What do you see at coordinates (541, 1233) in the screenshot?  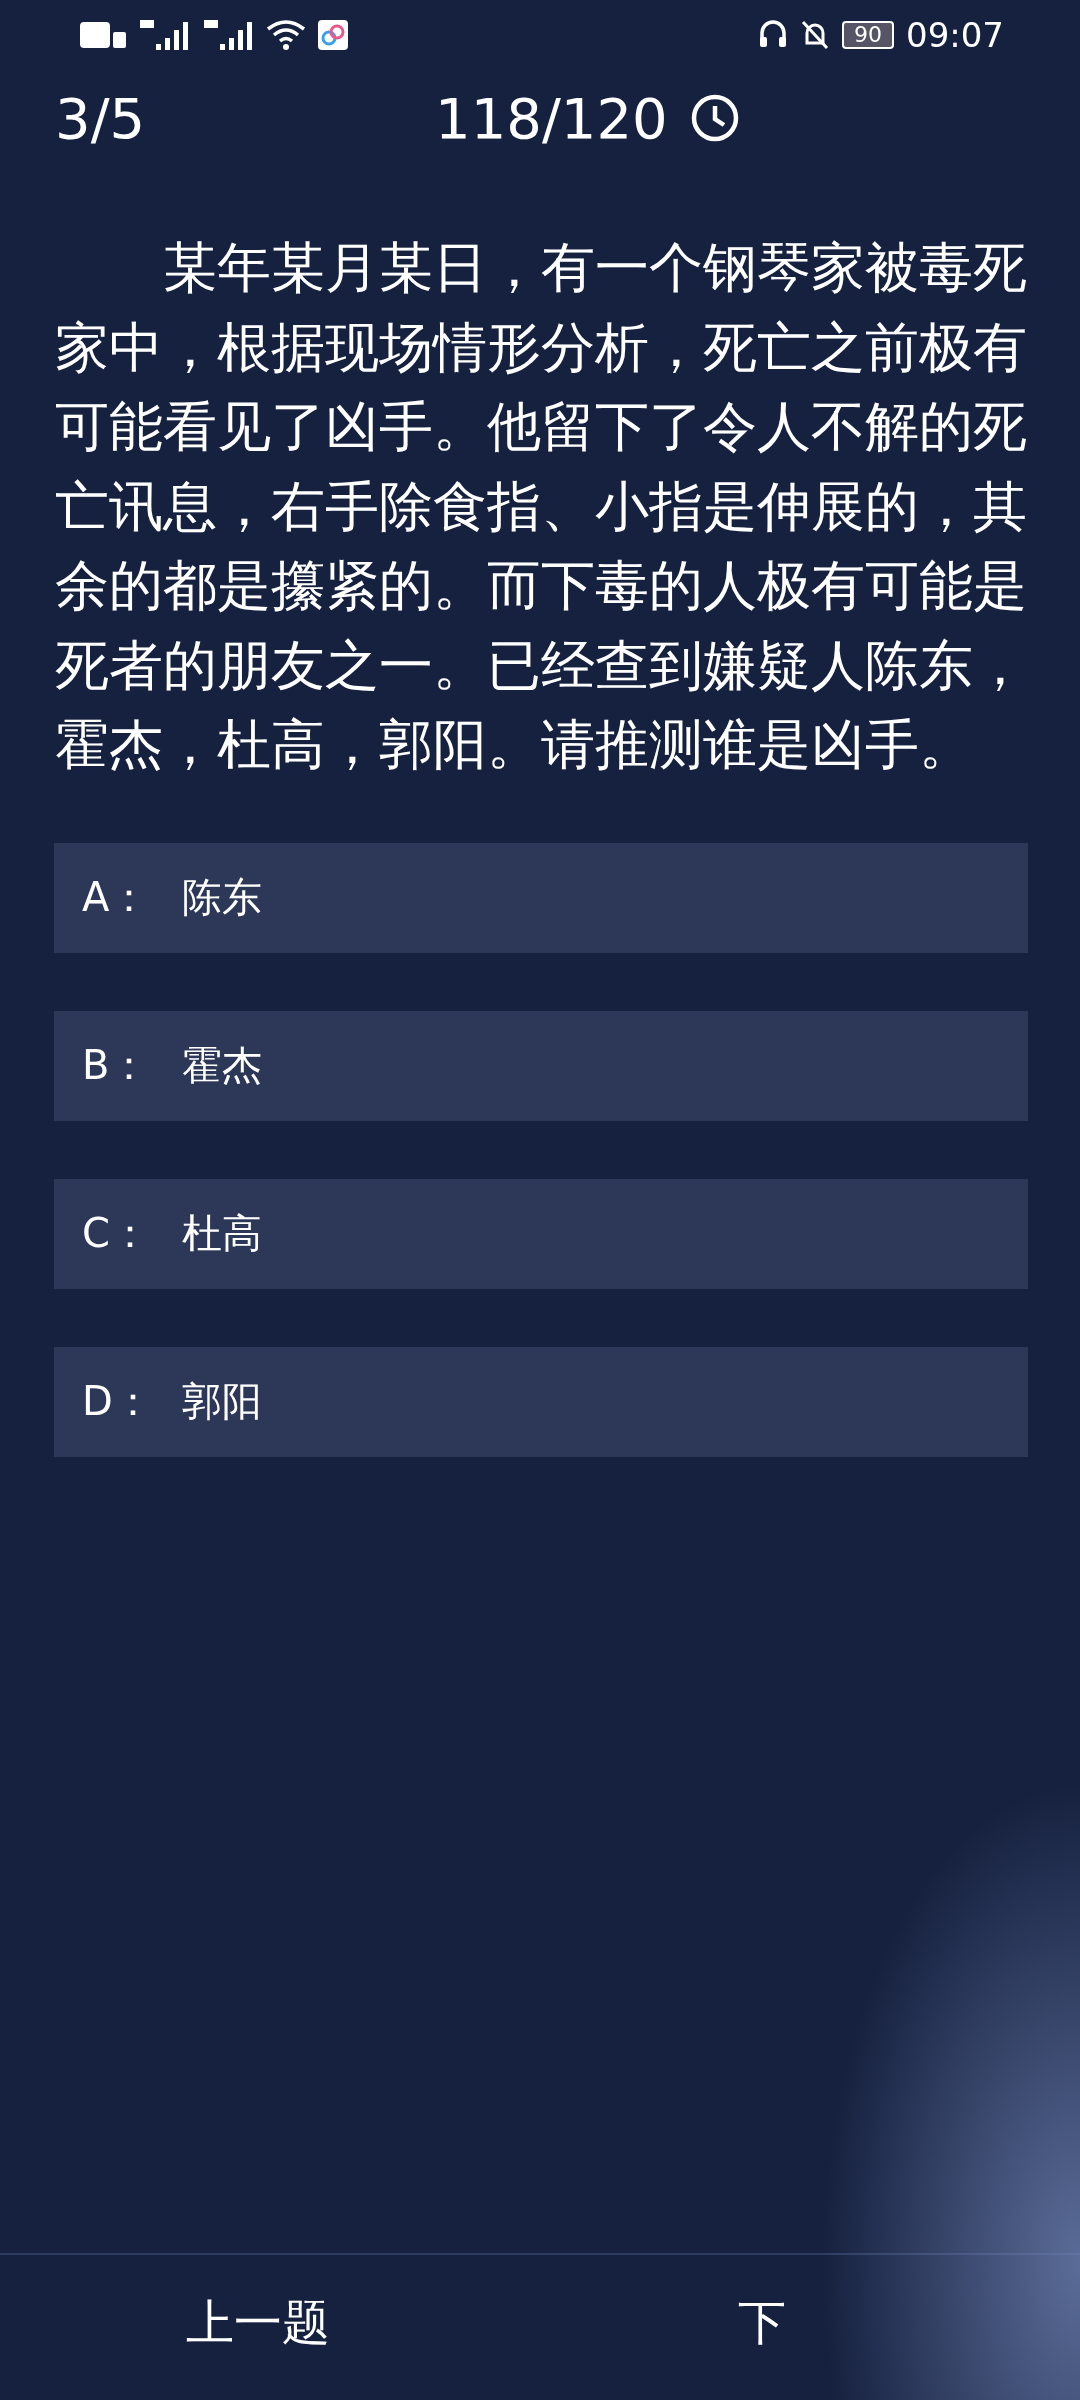 I see `answer-option: C： 杜高` at bounding box center [541, 1233].